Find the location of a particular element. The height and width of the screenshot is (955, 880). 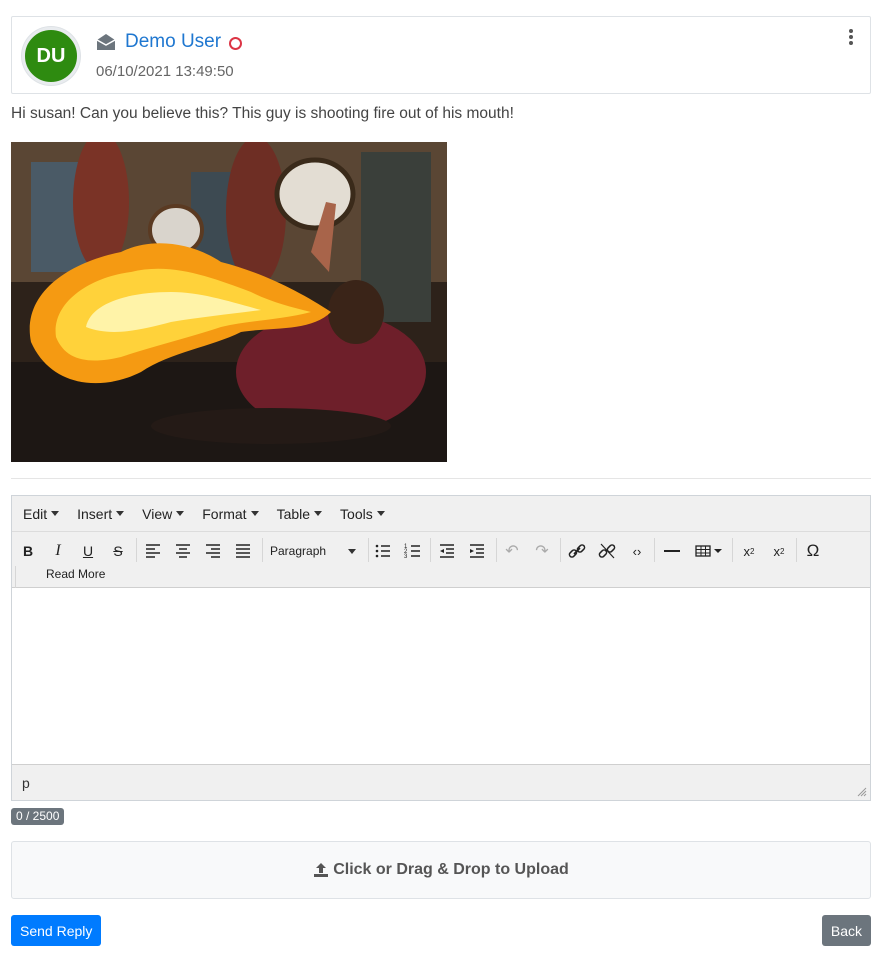

unlink-icon is located at coordinates (607, 551).